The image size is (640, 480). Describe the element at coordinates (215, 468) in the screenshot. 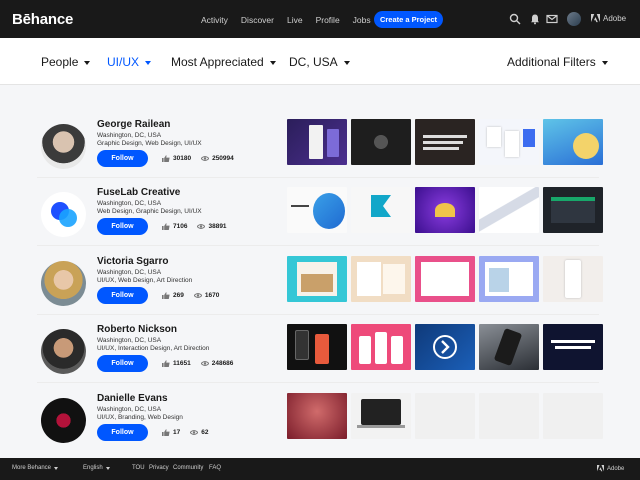

I see `footer-faq-link: FAQ` at that location.